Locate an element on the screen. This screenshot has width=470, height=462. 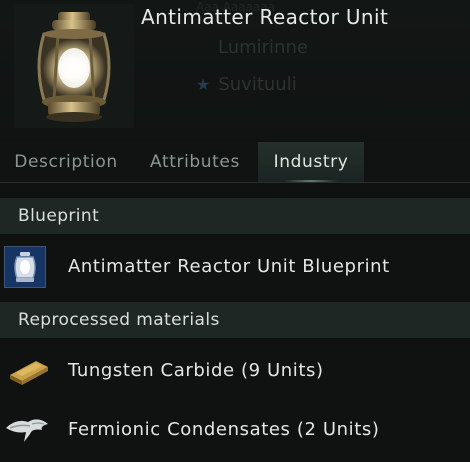
tab-description: Description is located at coordinates (66, 162).